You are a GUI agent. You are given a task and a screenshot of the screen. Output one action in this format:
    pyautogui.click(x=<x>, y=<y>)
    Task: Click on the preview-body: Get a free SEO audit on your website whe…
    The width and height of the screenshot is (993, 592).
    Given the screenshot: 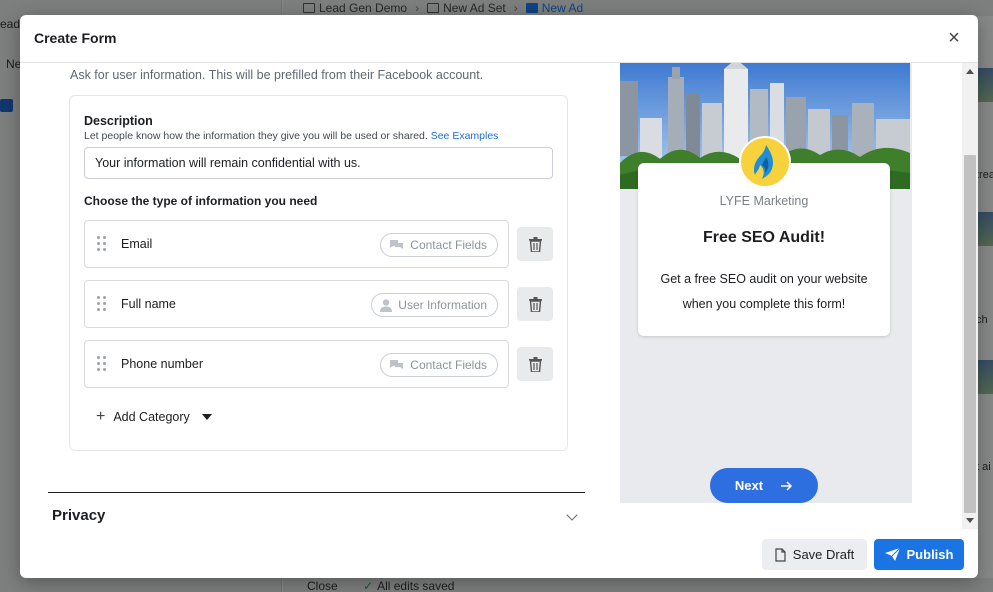 What is the action you would take?
    pyautogui.click(x=764, y=291)
    